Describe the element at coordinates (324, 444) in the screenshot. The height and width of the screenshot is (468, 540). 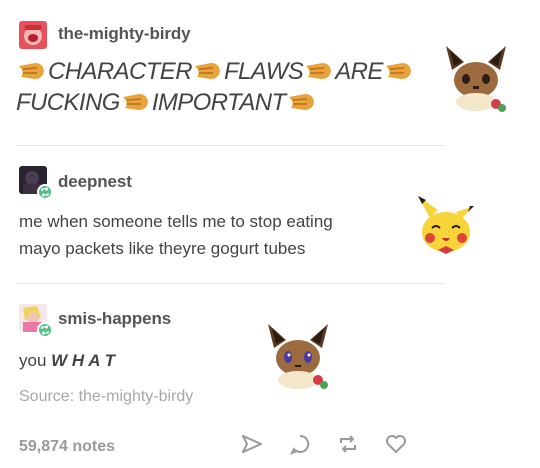
I see `post-actions` at that location.